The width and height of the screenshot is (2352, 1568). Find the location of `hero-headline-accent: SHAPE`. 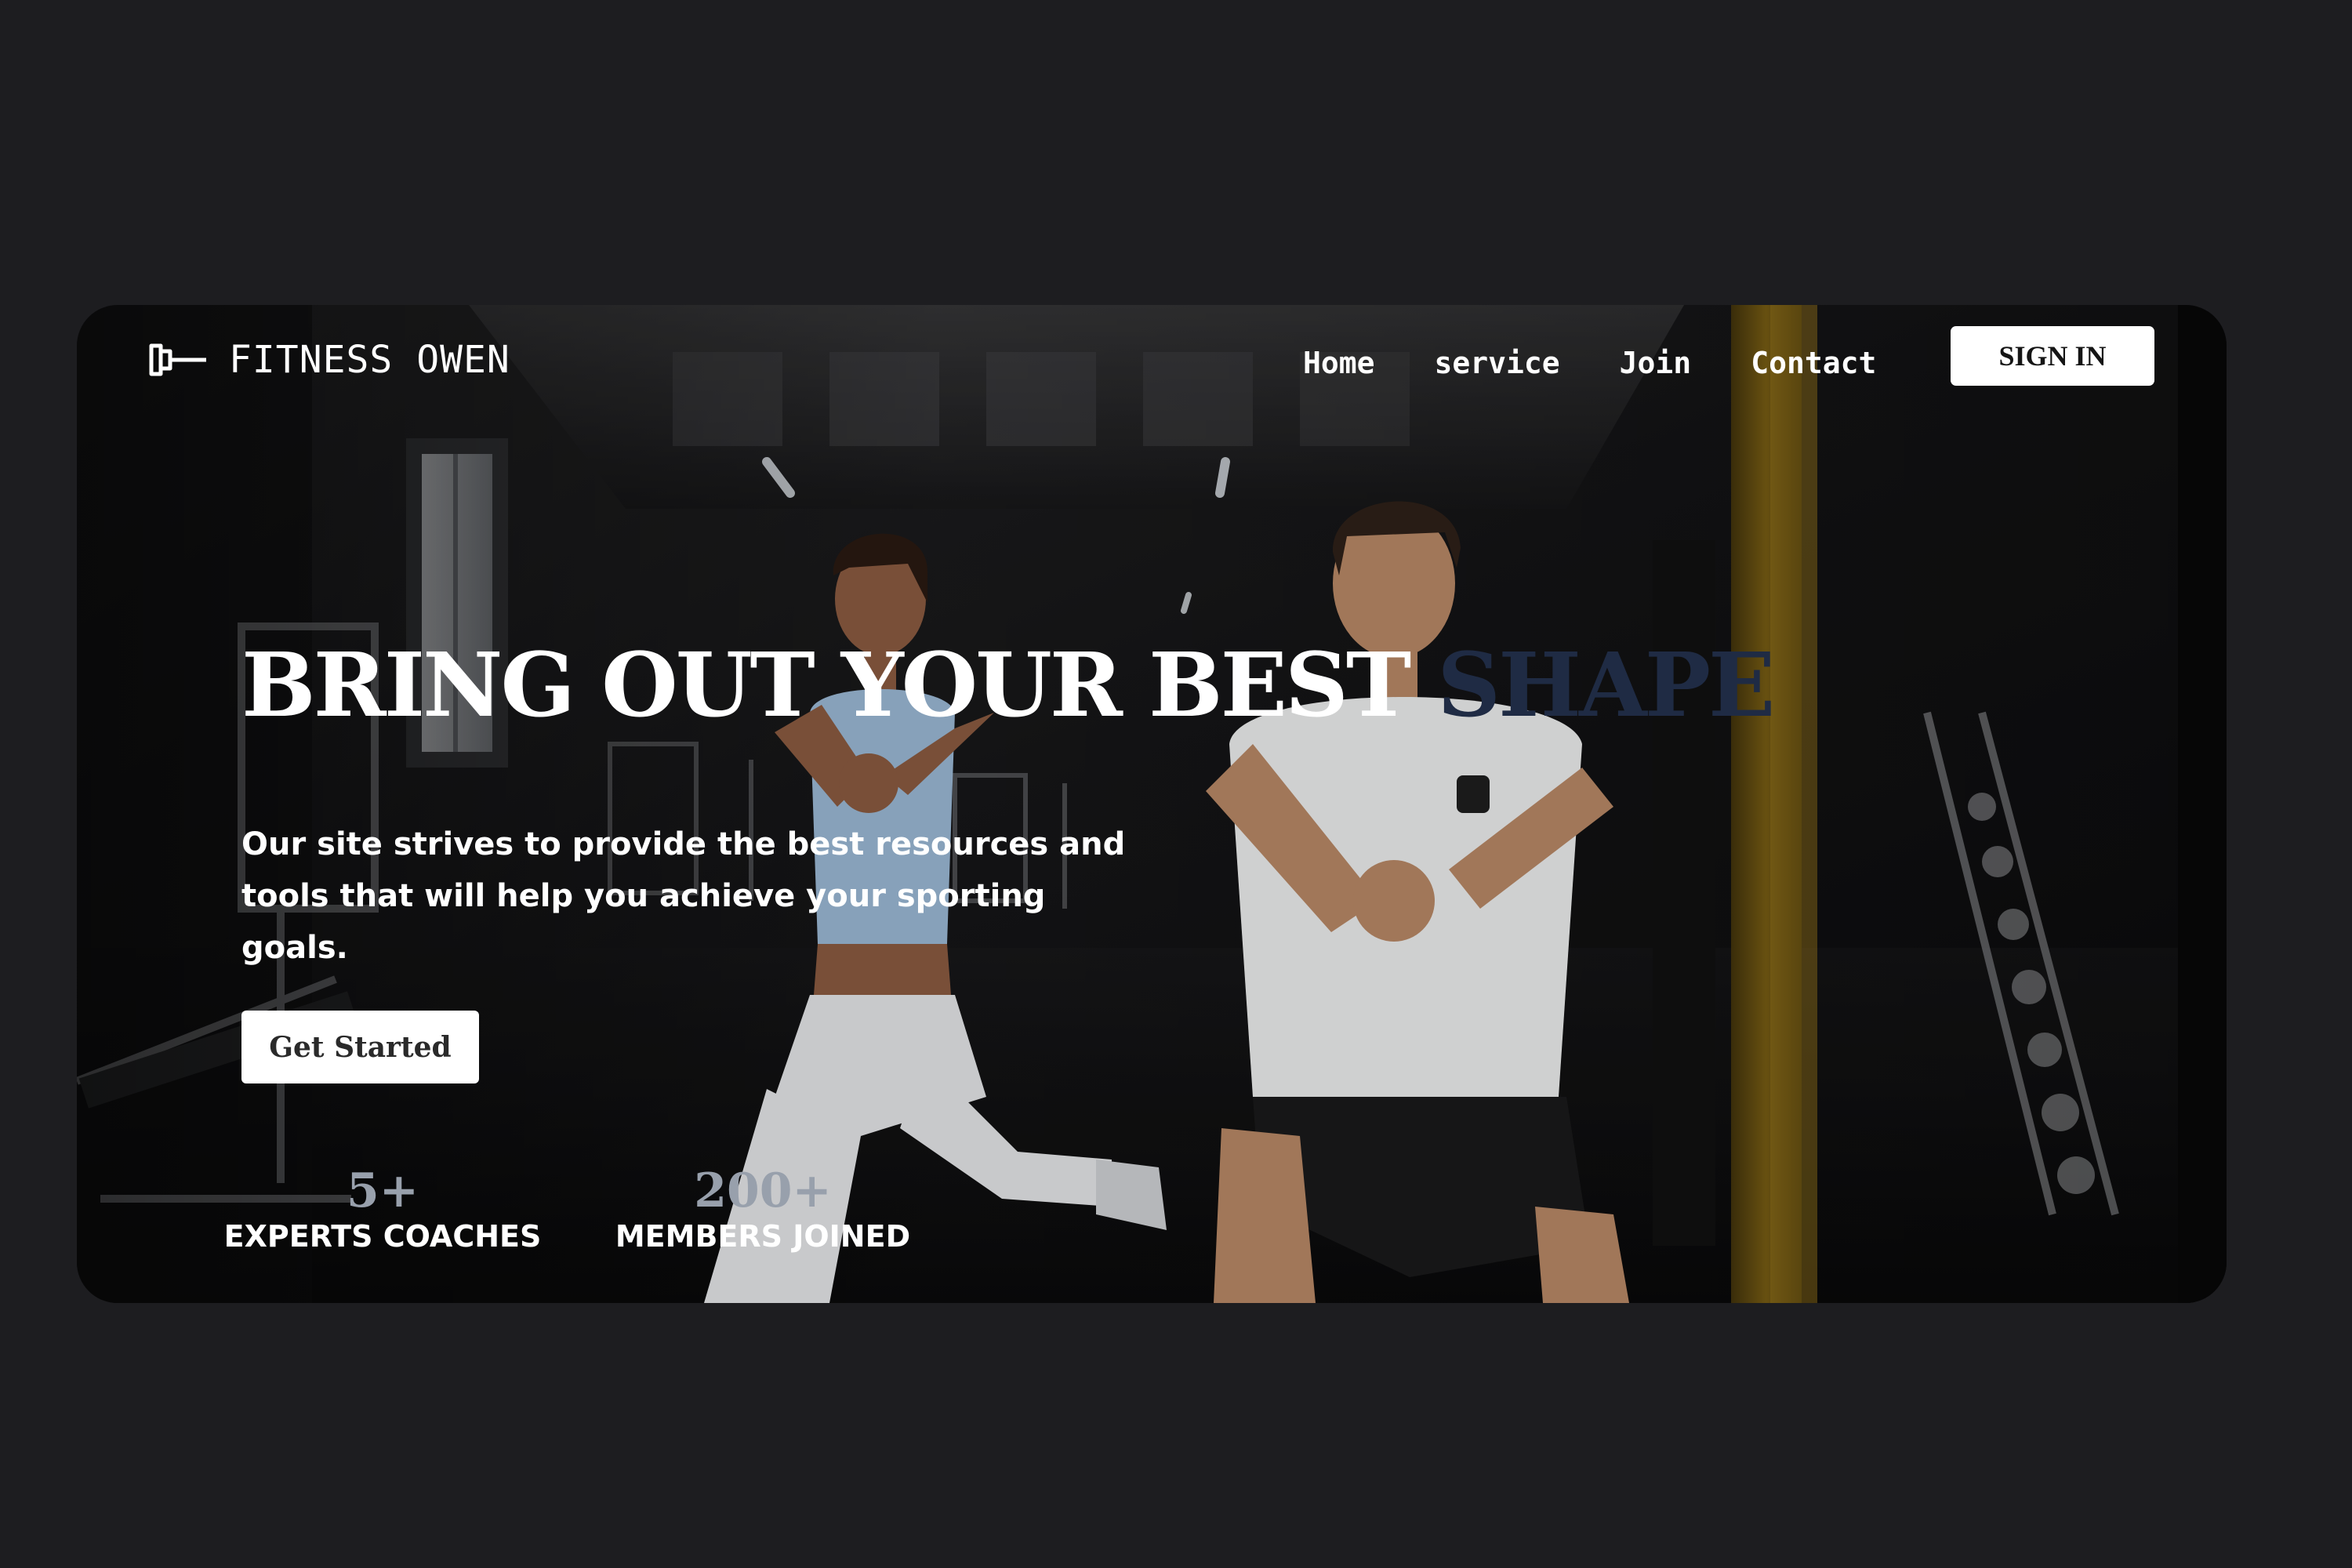

hero-headline-accent: SHAPE is located at coordinates (1606, 685).